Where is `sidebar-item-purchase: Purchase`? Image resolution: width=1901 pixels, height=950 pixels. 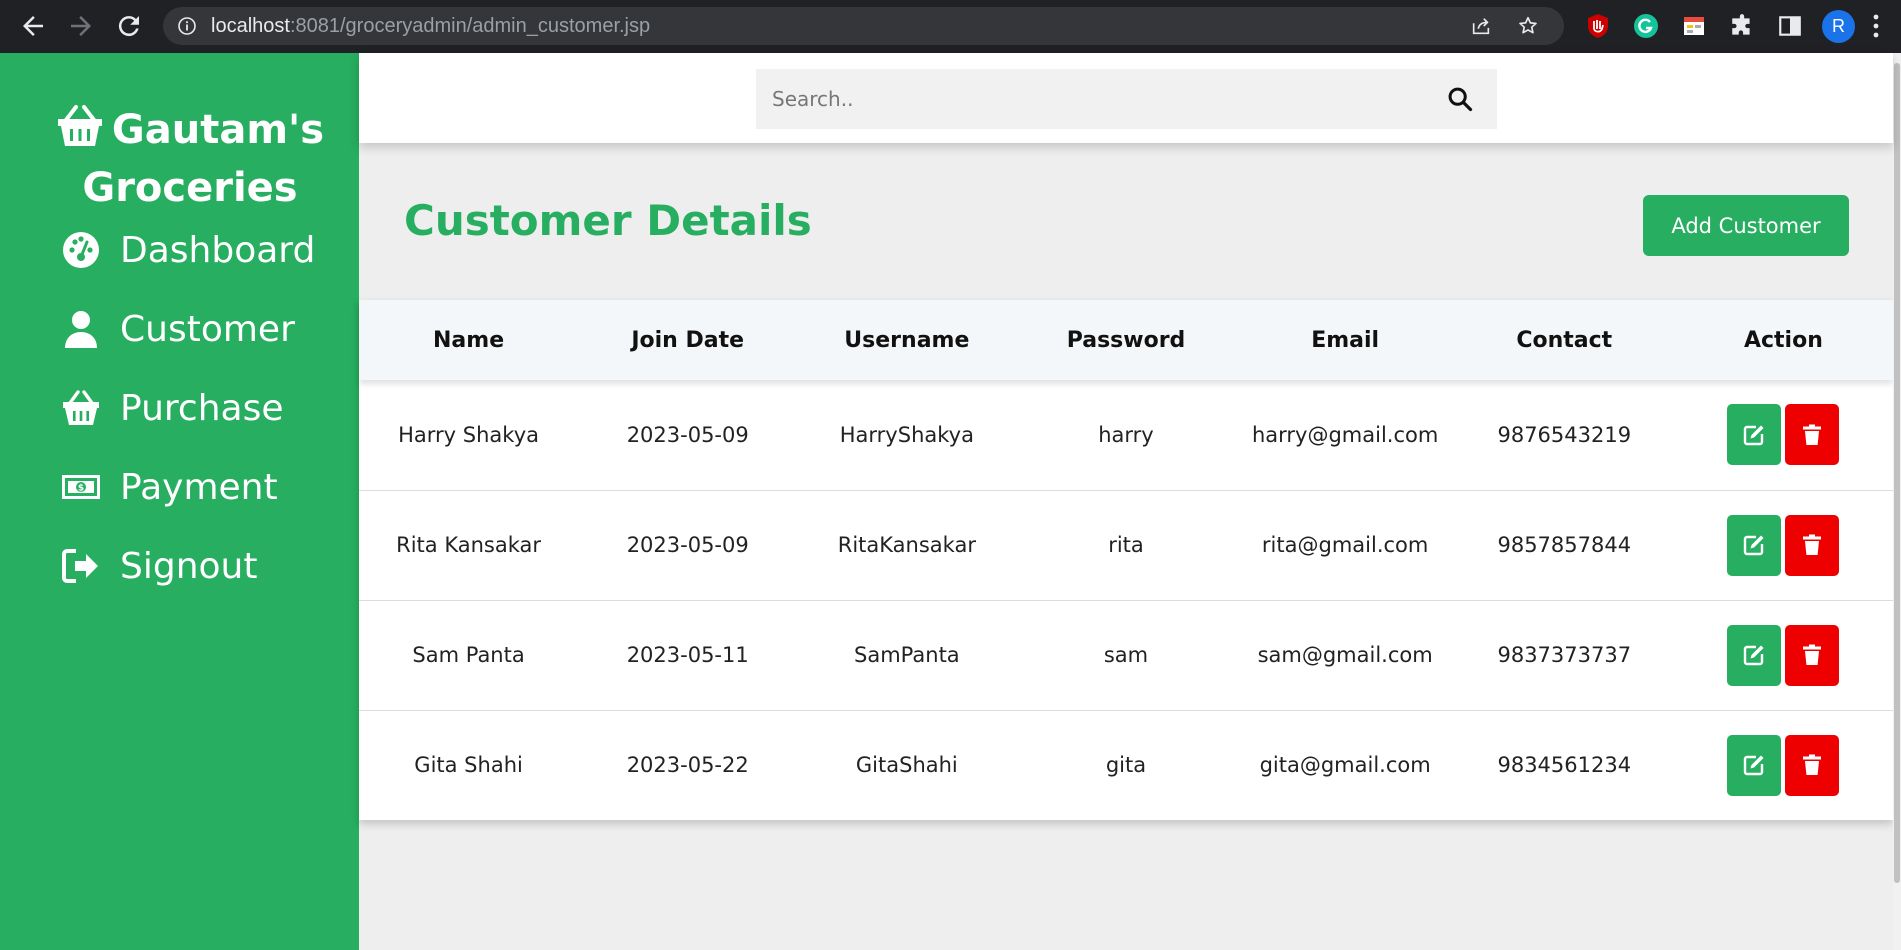
sidebar-item-purchase: Purchase is located at coordinates (171, 408).